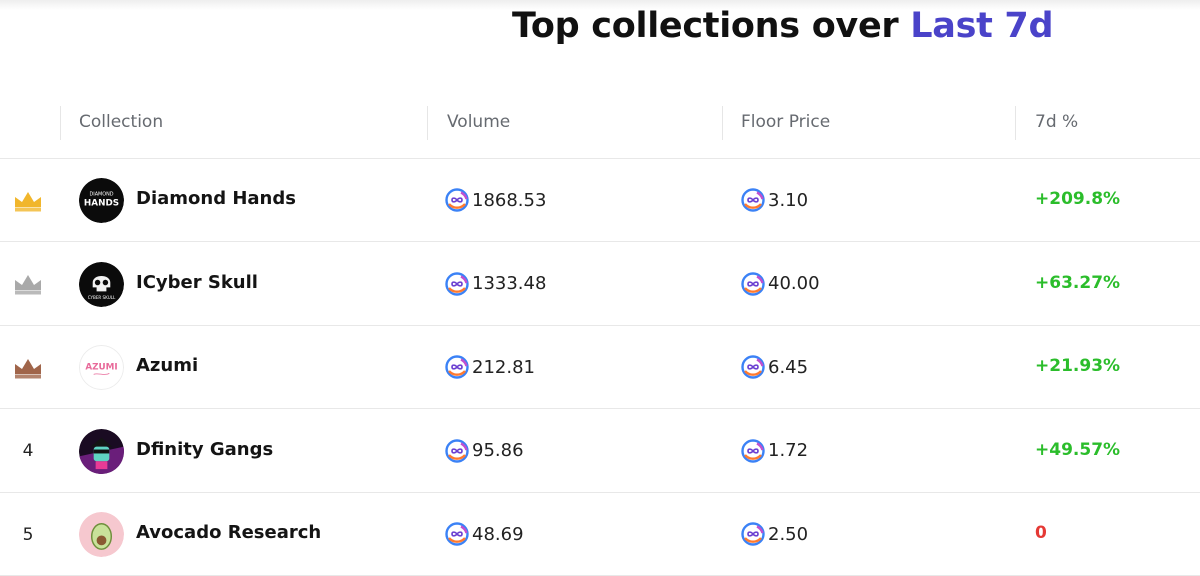 The height and width of the screenshot is (576, 1200). Describe the element at coordinates (1078, 366) in the screenshot. I see `change-7d-value: +21.93%` at that location.